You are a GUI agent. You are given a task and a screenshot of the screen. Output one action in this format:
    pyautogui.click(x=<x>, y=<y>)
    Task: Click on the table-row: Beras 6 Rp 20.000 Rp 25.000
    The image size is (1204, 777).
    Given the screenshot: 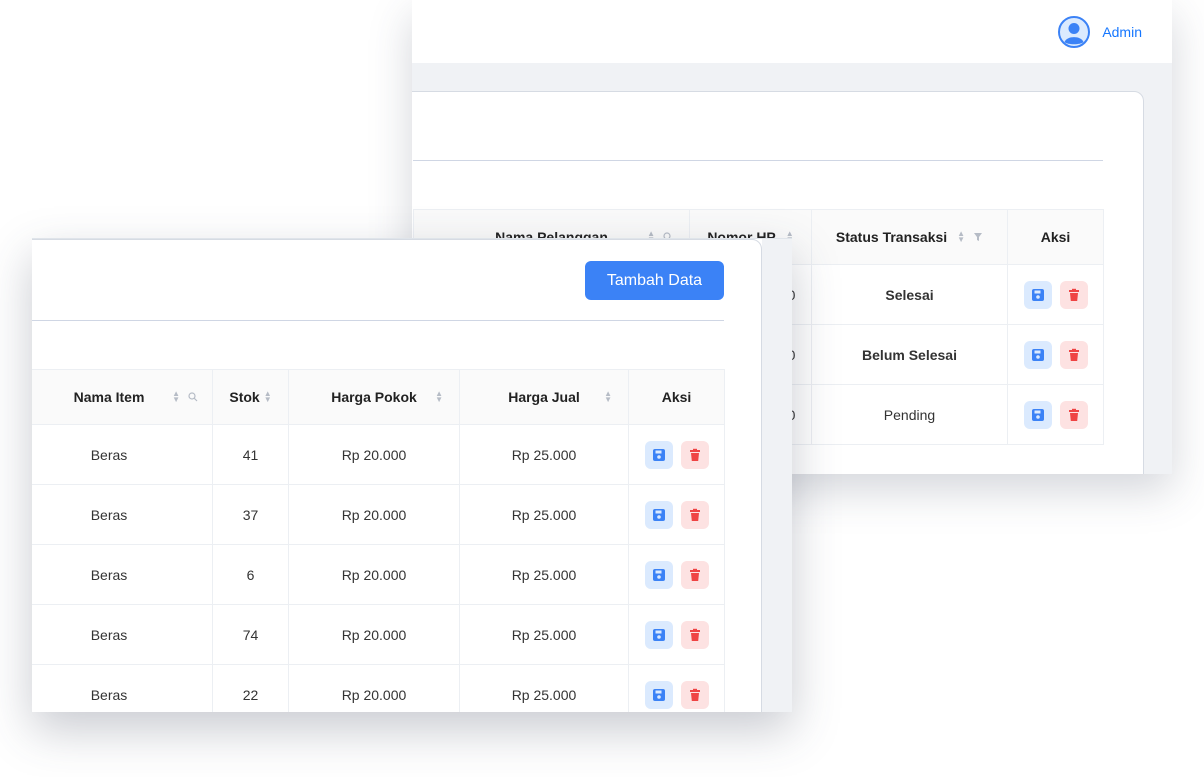 What is the action you would take?
    pyautogui.click(x=378, y=574)
    